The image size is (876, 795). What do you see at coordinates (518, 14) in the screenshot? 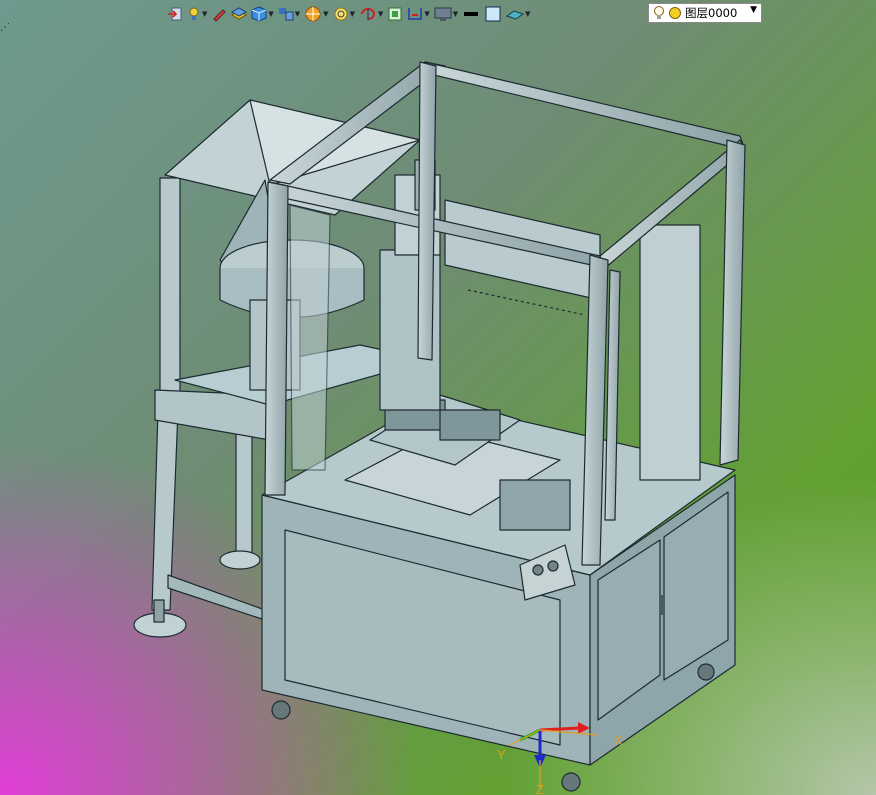
I see `surface-icon: ▼` at bounding box center [518, 14].